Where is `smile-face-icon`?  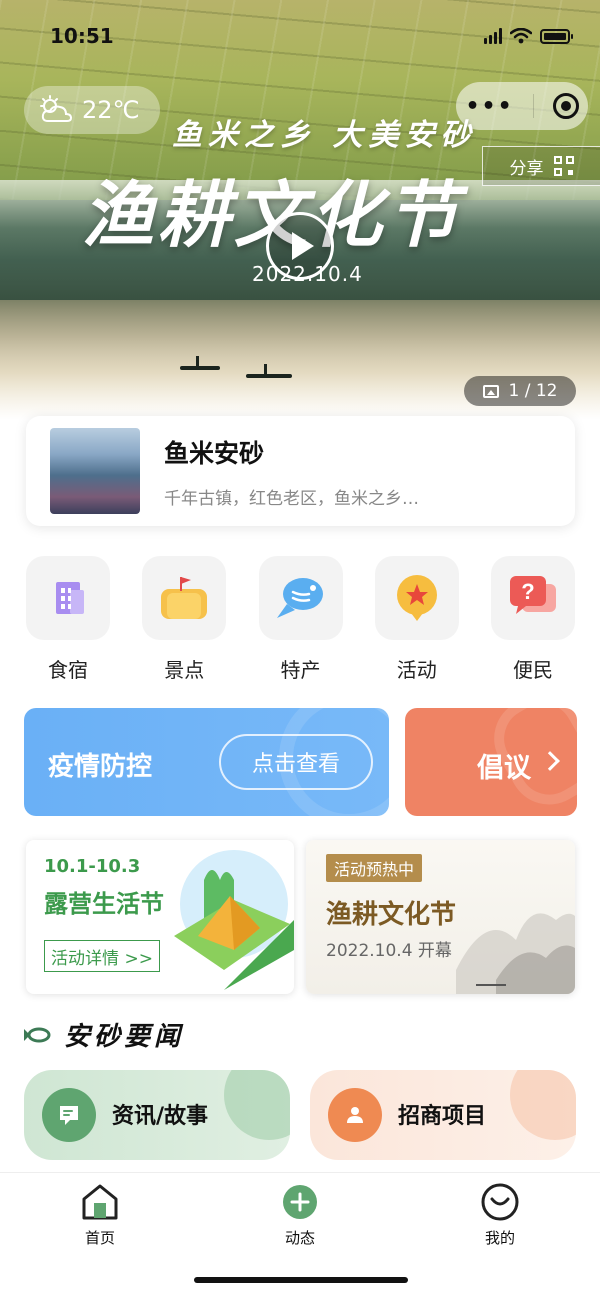
smile-face-icon is located at coordinates (500, 1202).